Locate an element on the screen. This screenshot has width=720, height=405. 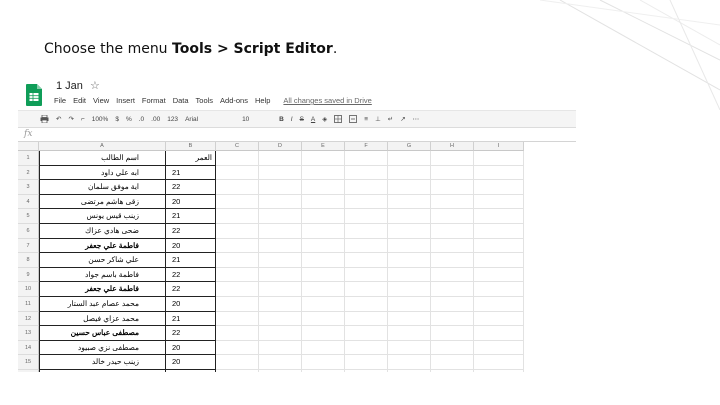
row-header: 8 is located at coordinates (28, 260).